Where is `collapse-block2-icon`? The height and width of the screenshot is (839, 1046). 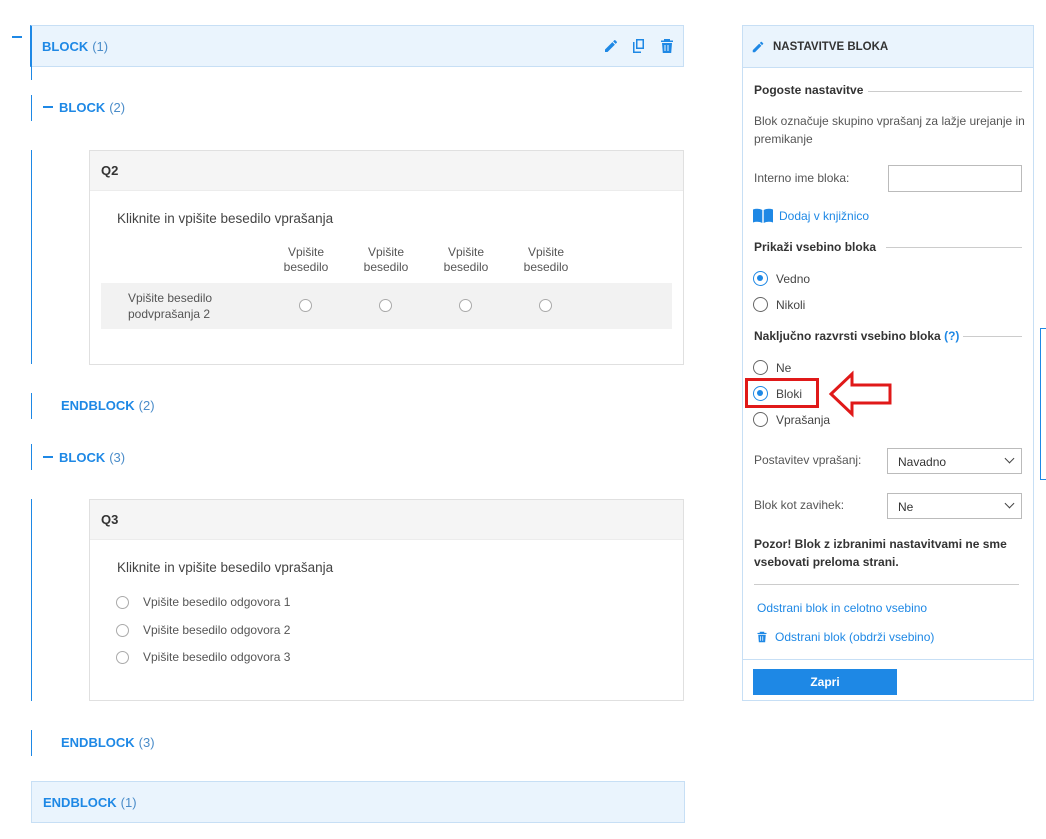
collapse-block2-icon is located at coordinates (48, 107).